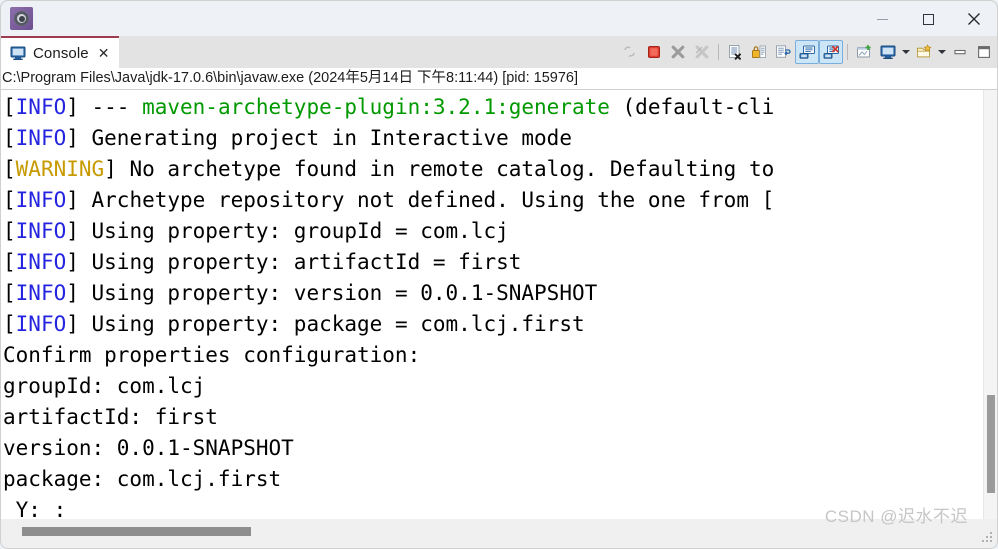 The image size is (998, 549). I want to click on console-segment-warning: WARNING, so click(60, 169).